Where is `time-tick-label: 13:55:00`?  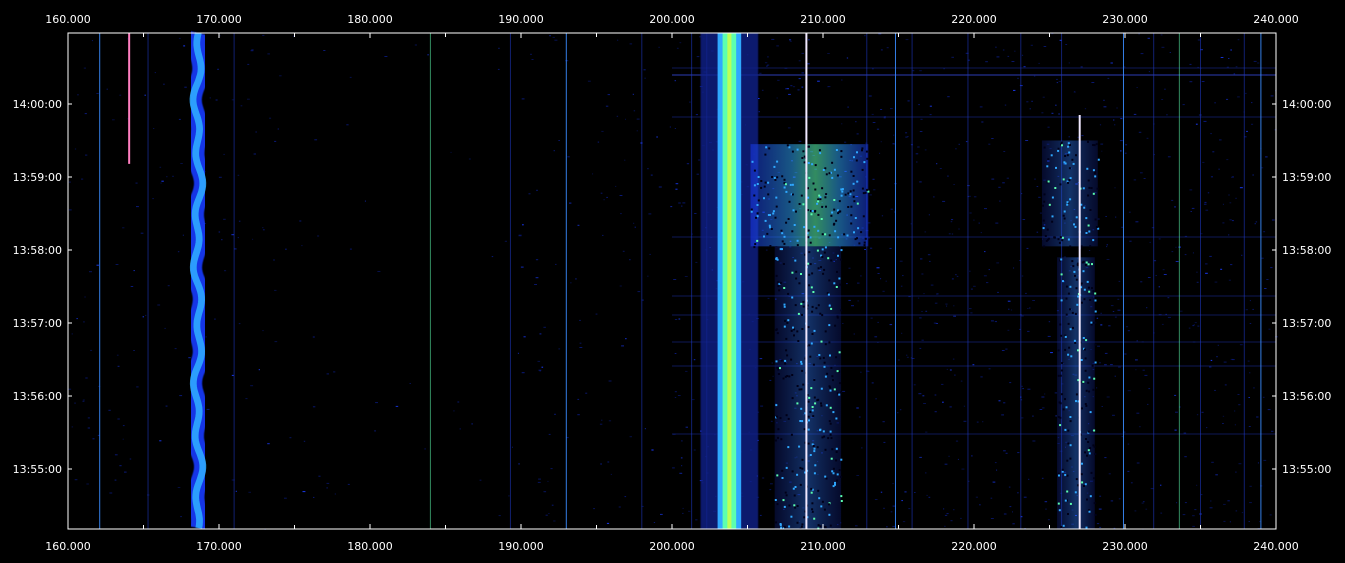
time-tick-label: 13:55:00 is located at coordinates (37, 469).